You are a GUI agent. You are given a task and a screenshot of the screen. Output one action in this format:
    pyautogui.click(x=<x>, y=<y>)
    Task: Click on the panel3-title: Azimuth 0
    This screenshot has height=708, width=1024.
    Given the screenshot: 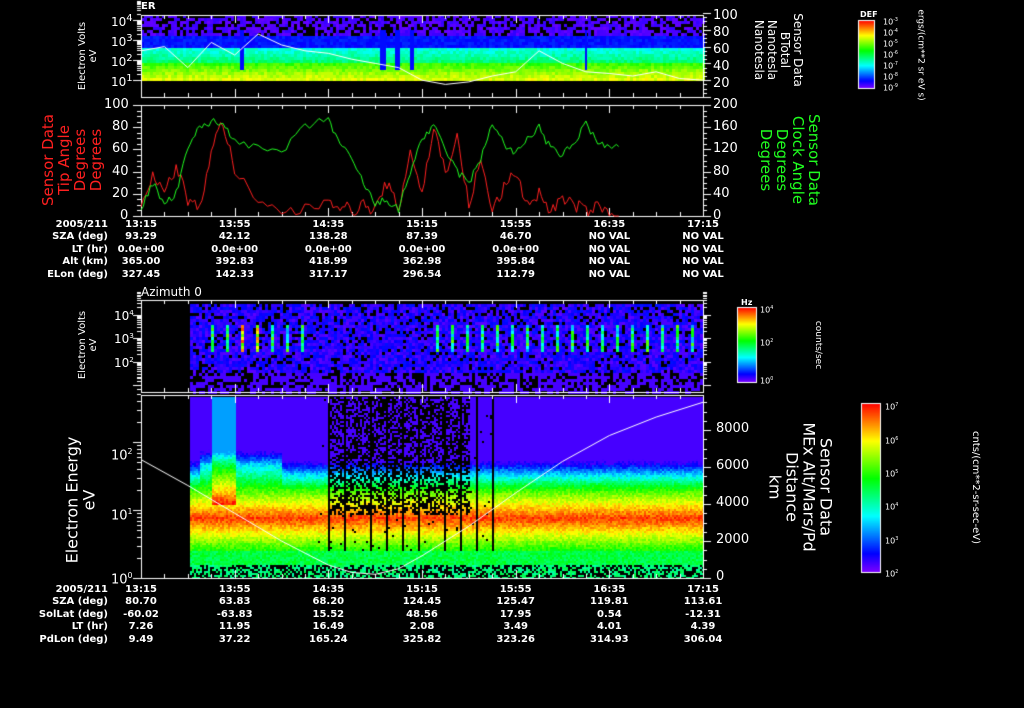 What is the action you would take?
    pyautogui.click(x=171, y=292)
    